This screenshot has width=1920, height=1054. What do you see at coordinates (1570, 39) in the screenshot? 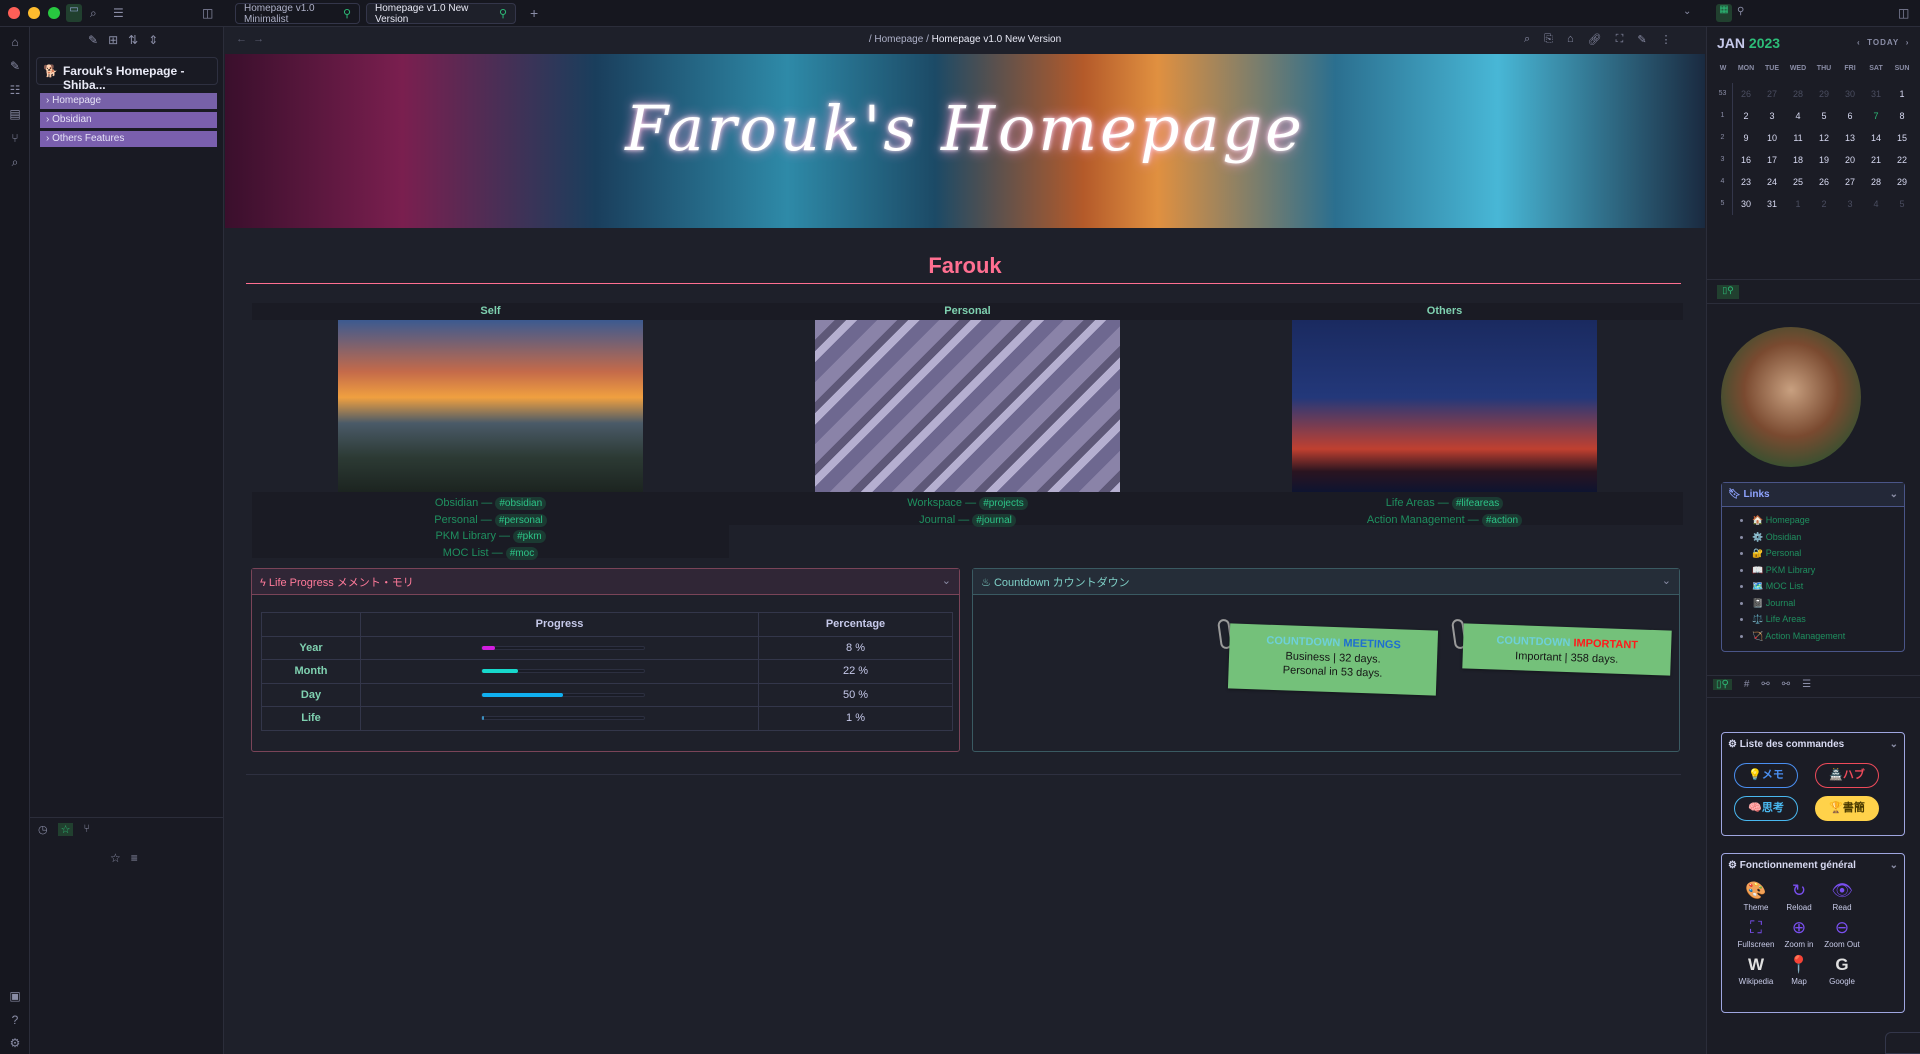
I see `home-icon: ⌂` at bounding box center [1570, 39].